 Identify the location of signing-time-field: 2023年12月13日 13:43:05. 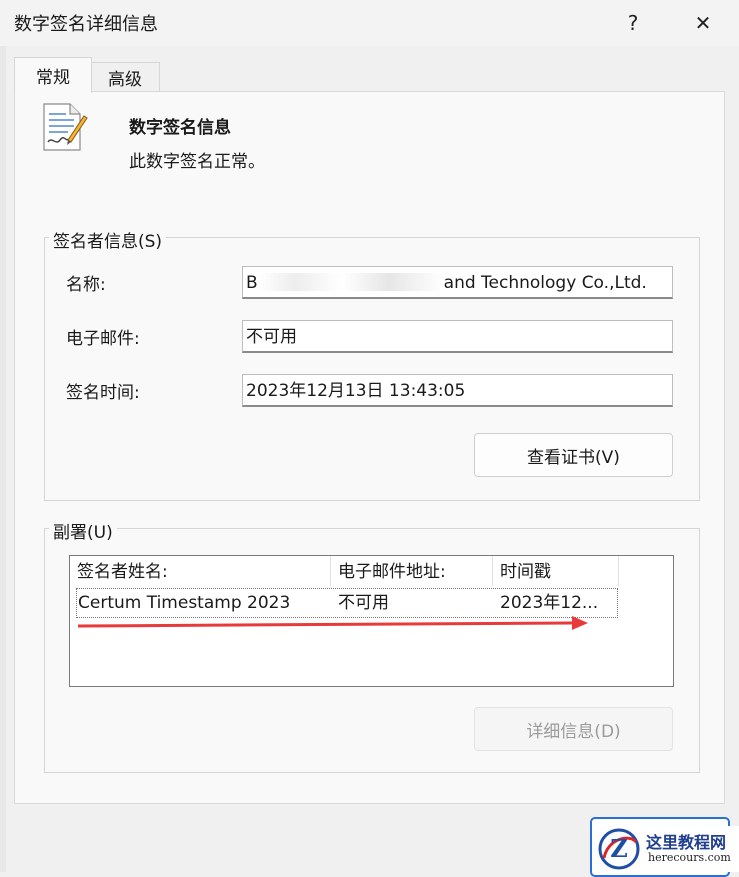
(457, 390).